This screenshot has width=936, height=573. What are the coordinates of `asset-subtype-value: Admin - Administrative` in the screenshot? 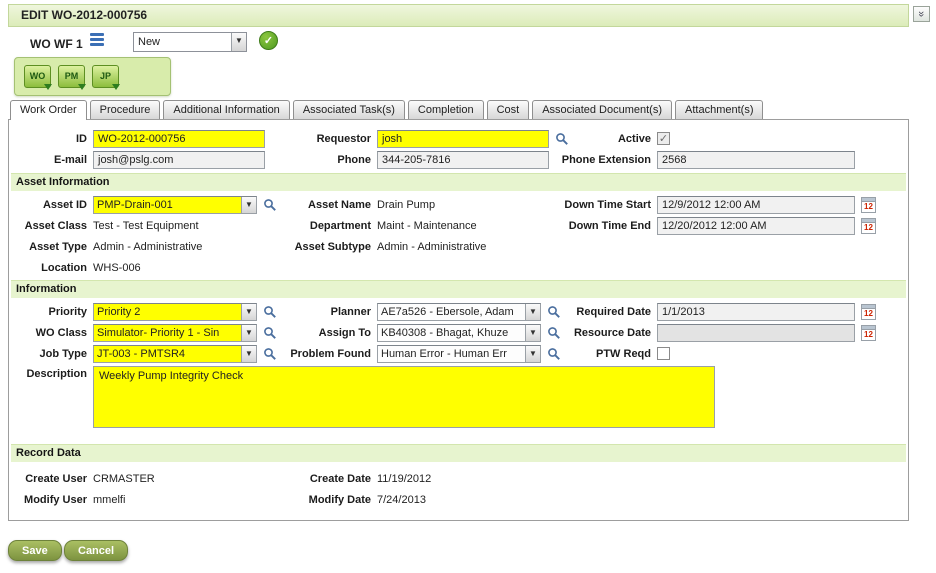 It's located at (432, 247).